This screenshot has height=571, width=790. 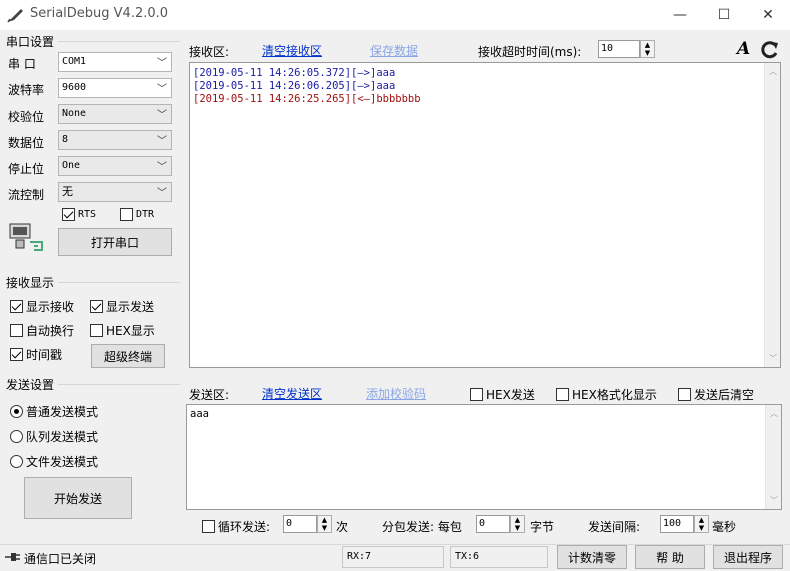 I want to click on timeout-input: 10, so click(x=619, y=49).